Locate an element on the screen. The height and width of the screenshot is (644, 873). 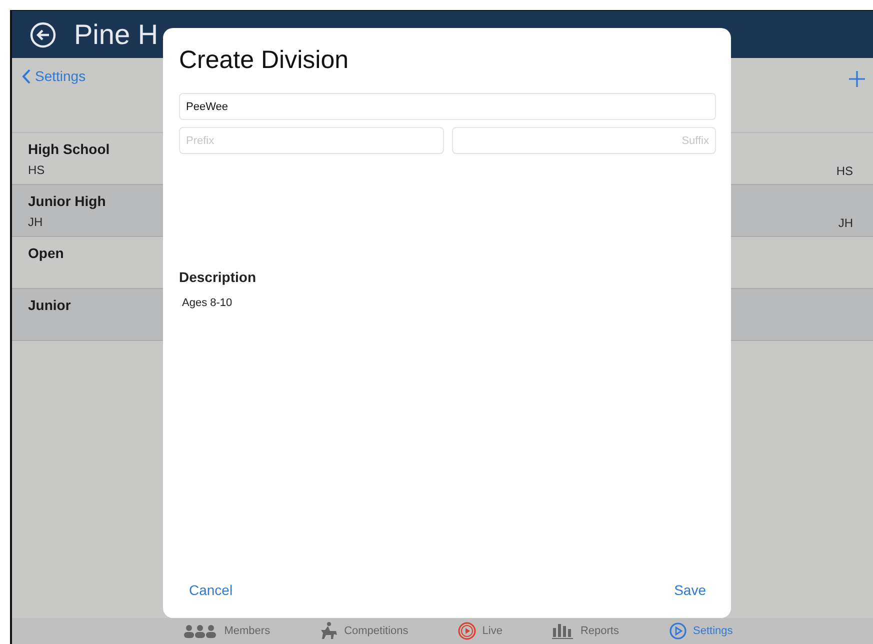
division-code: HS is located at coordinates (37, 170).